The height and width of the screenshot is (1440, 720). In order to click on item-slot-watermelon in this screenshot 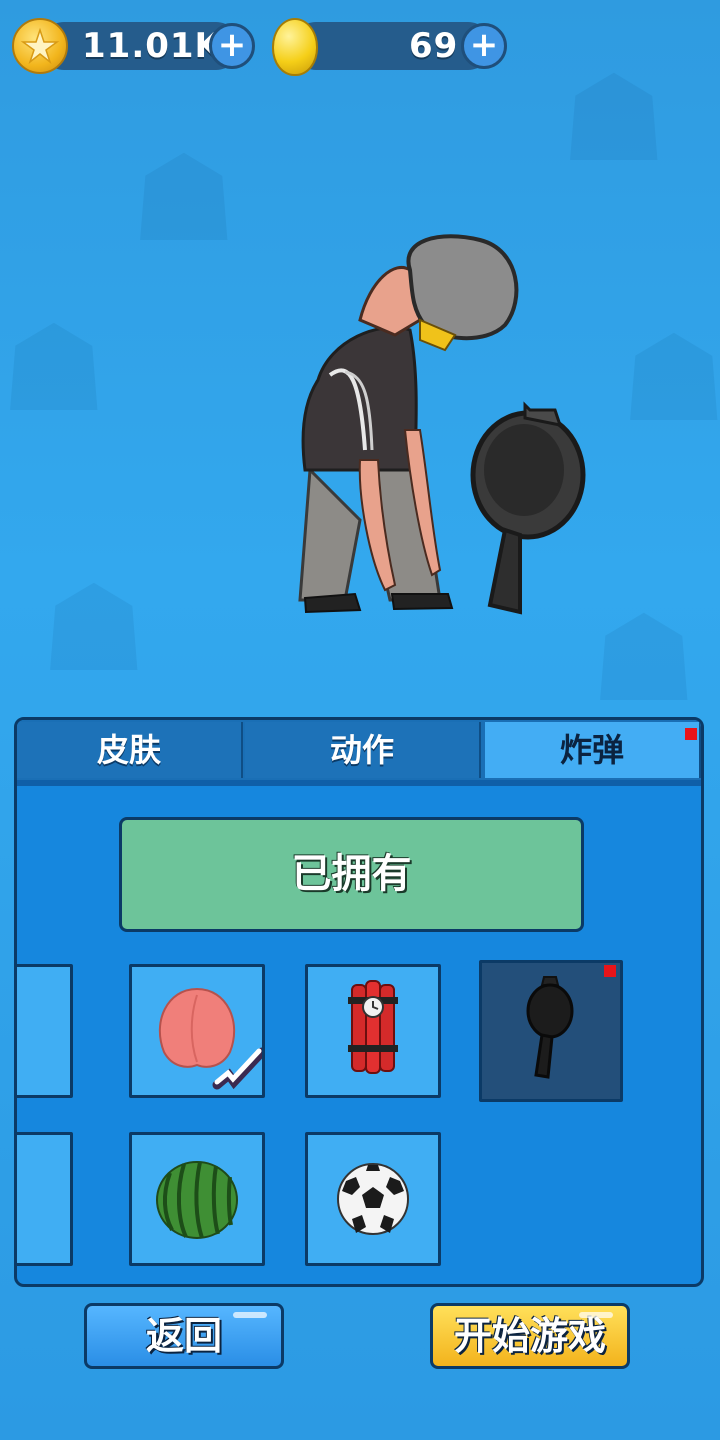, I will do `click(197, 1199)`.